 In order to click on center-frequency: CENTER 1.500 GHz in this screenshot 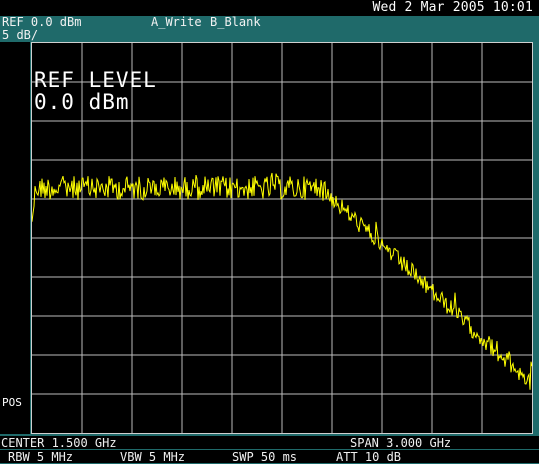, I will do `click(59, 443)`.